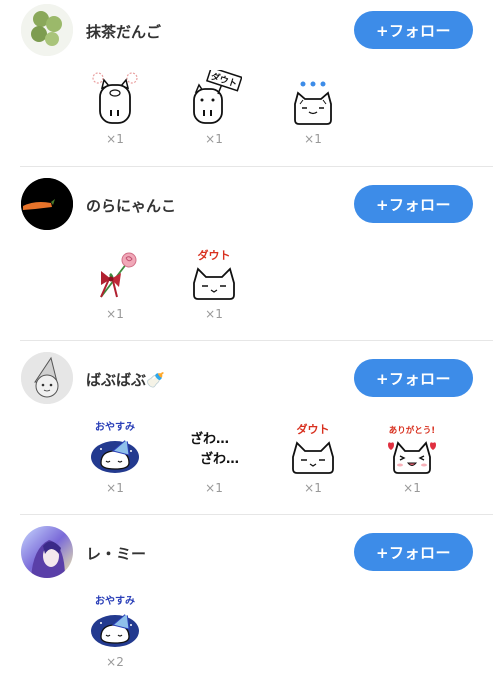  I want to click on stamp: ざわ… ざわ… ×1, so click(214, 457).